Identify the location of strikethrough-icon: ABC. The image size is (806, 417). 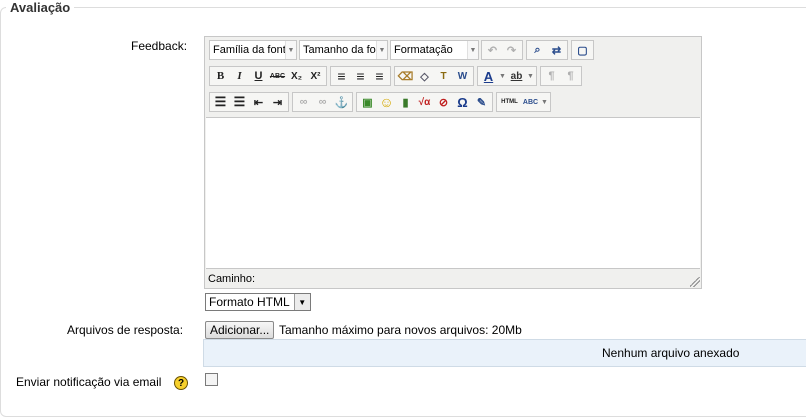
(278, 76).